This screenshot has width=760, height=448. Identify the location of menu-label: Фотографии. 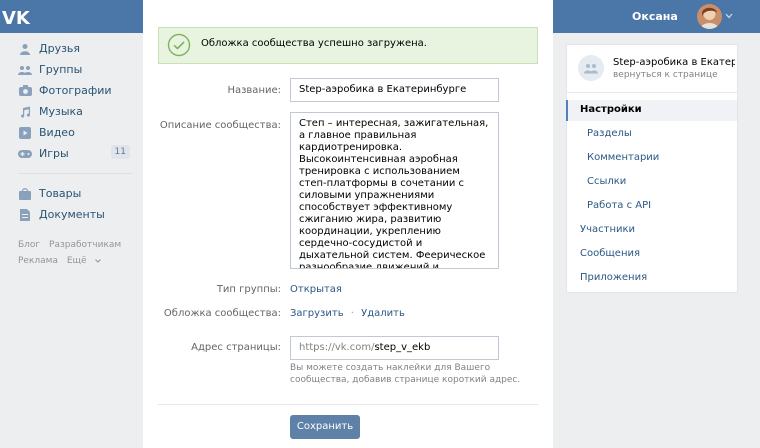
(75, 90).